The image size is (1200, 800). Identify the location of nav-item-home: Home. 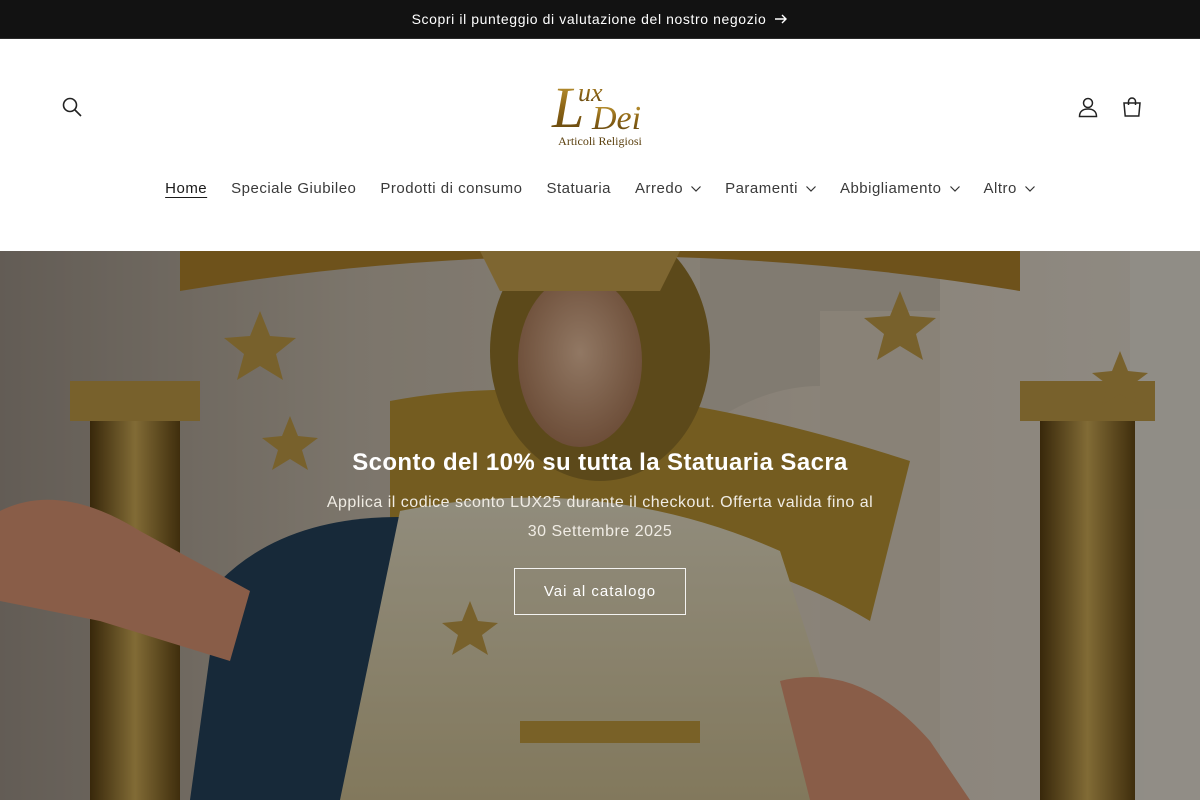
(186, 188).